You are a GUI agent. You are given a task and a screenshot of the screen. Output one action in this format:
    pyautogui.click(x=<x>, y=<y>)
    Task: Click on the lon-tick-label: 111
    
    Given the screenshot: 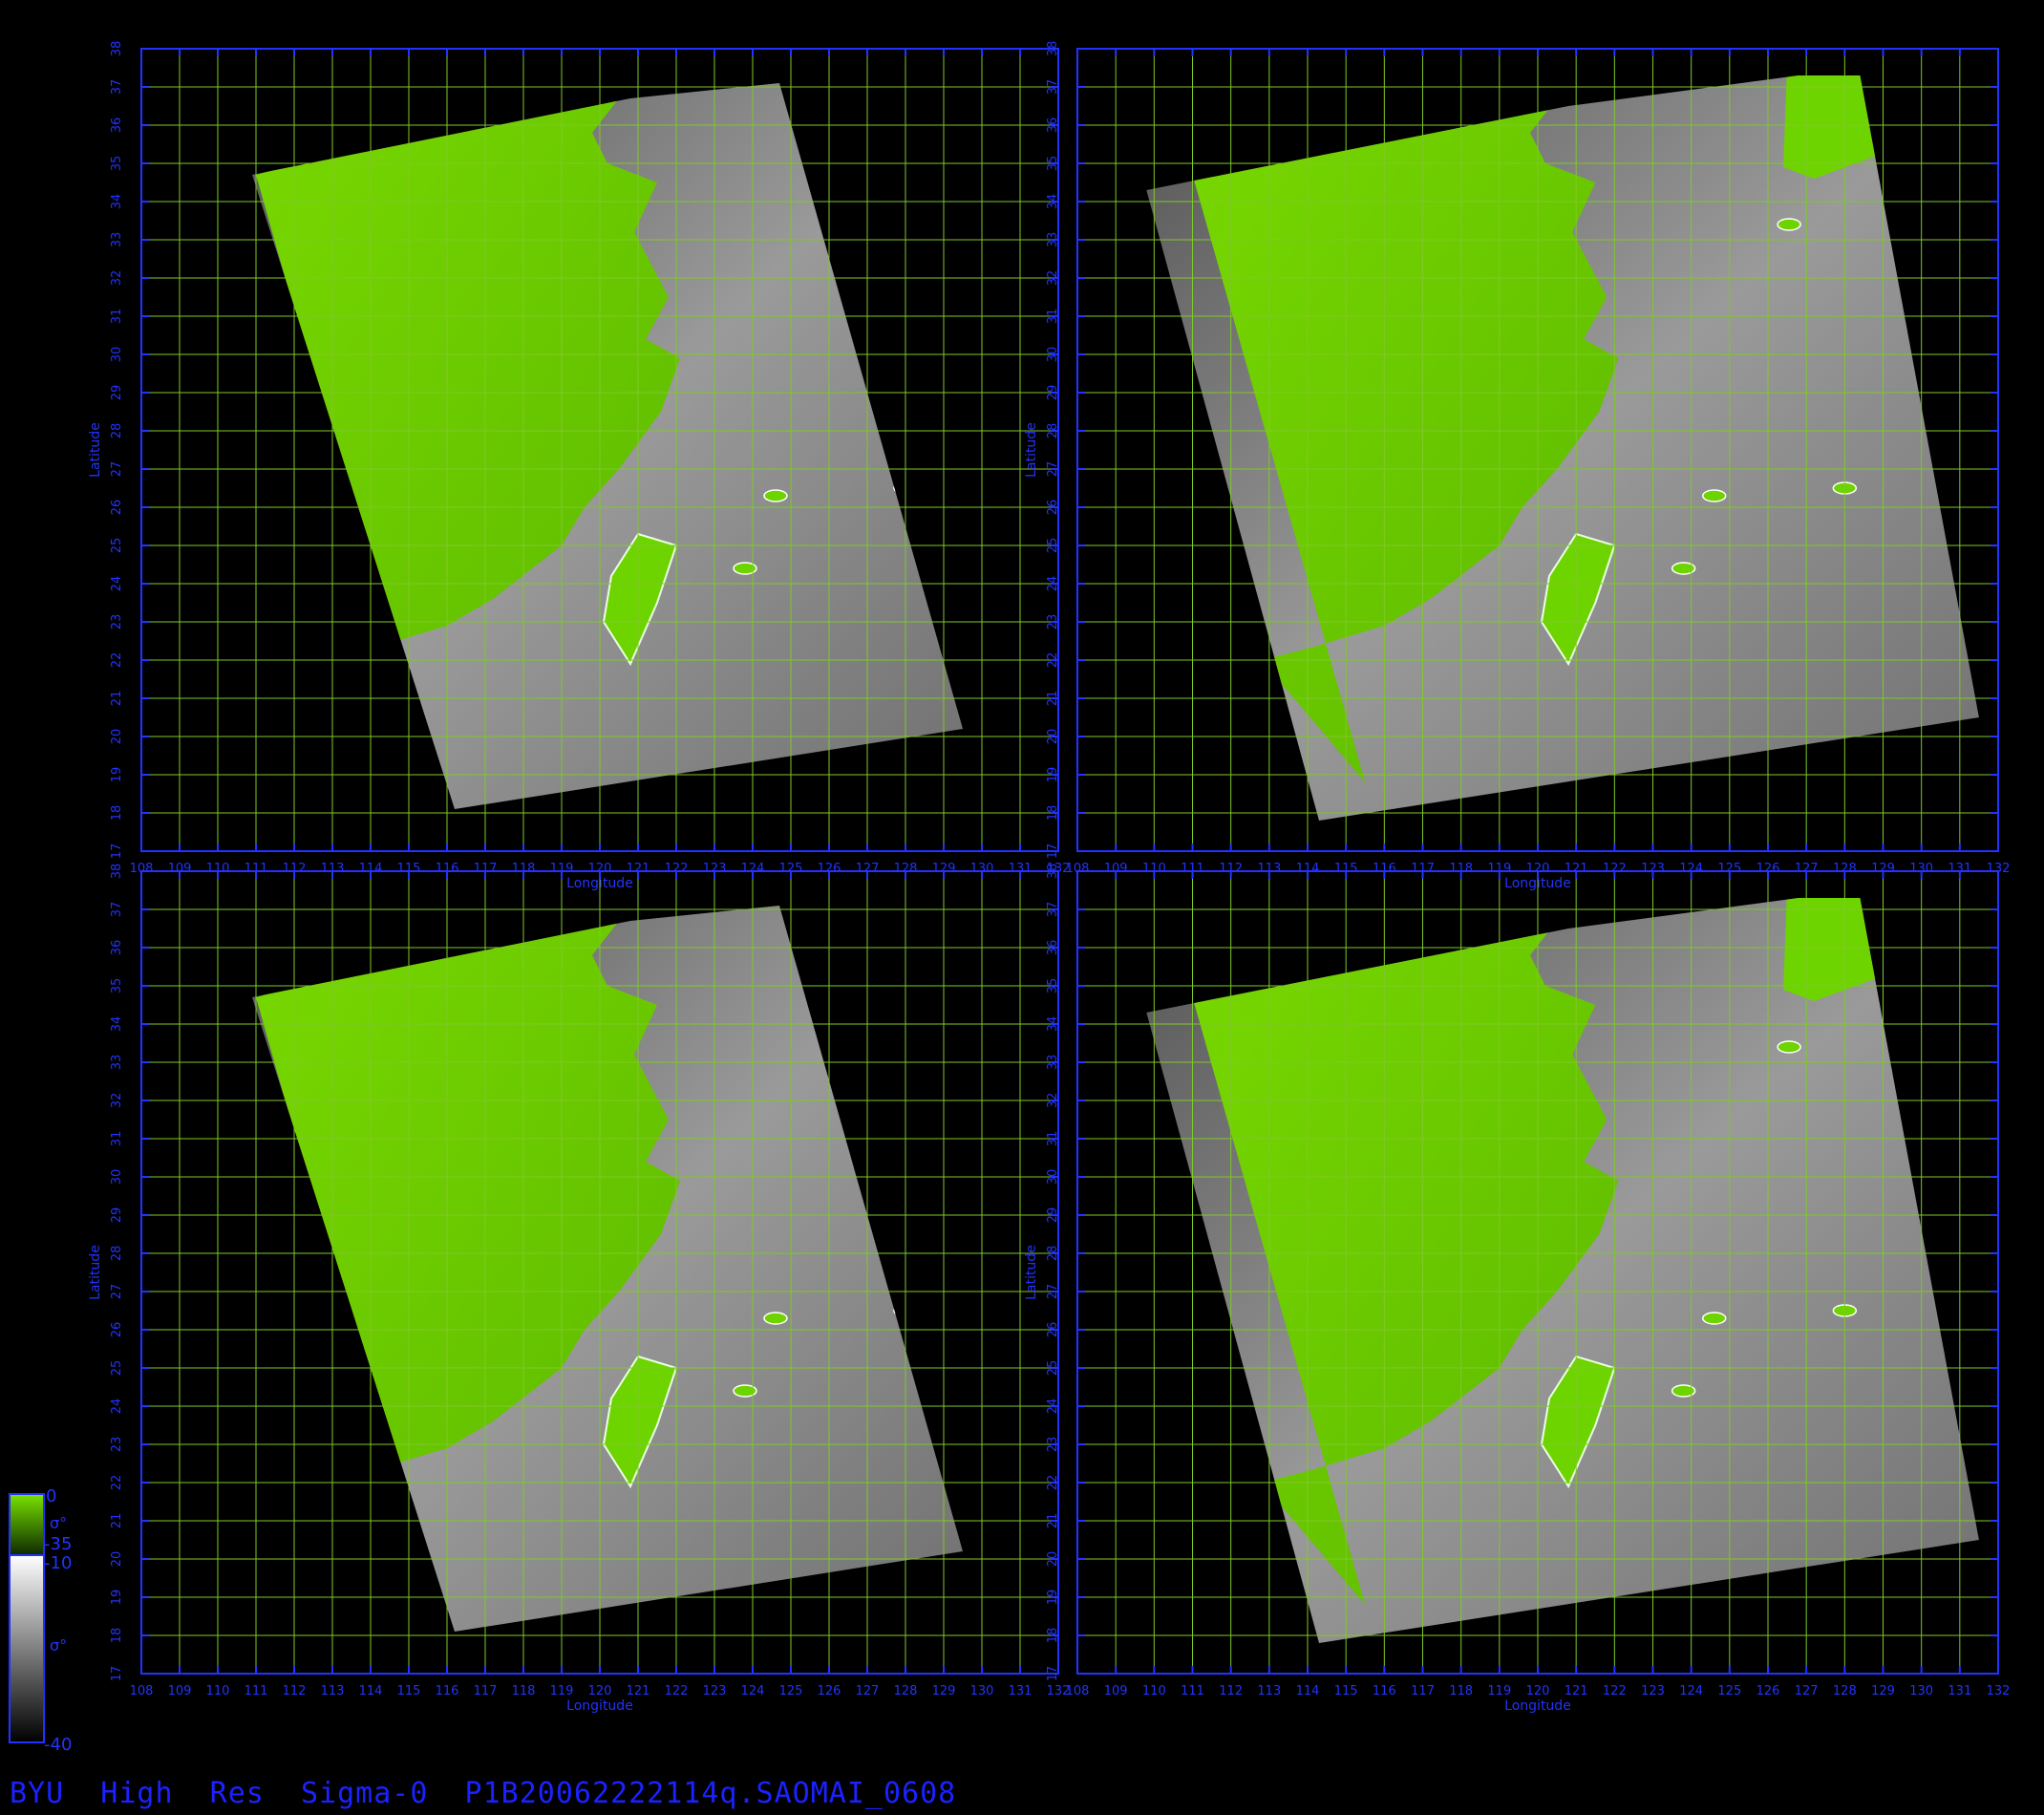 What is the action you would take?
    pyautogui.click(x=256, y=1691)
    